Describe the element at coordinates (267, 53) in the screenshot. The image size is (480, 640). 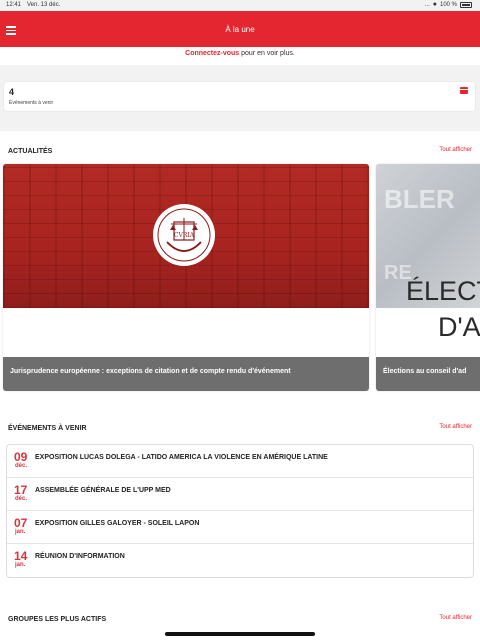
I see `login-text: pour en voir plus.` at that location.